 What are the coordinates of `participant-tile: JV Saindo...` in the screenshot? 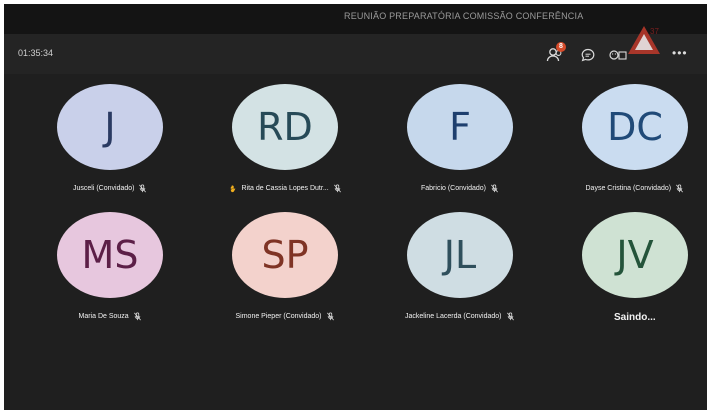 It's located at (632, 267).